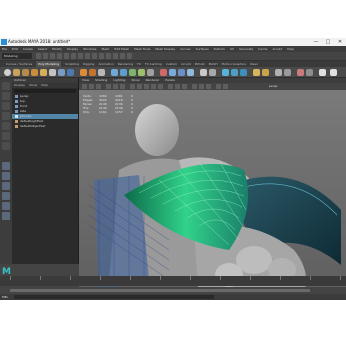 This screenshot has height=346, width=346. I want to click on grid-icon, so click(115, 86).